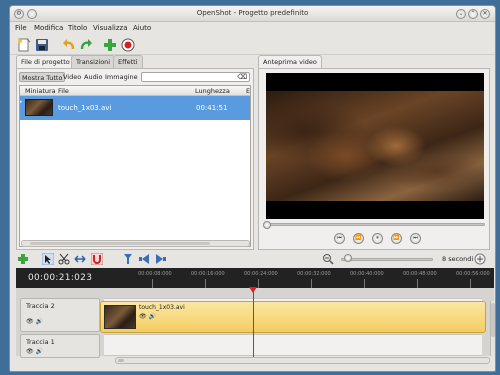 The height and width of the screenshot is (375, 500). What do you see at coordinates (261, 274) in the screenshot?
I see `tick-label: 00:00:24:000` at bounding box center [261, 274].